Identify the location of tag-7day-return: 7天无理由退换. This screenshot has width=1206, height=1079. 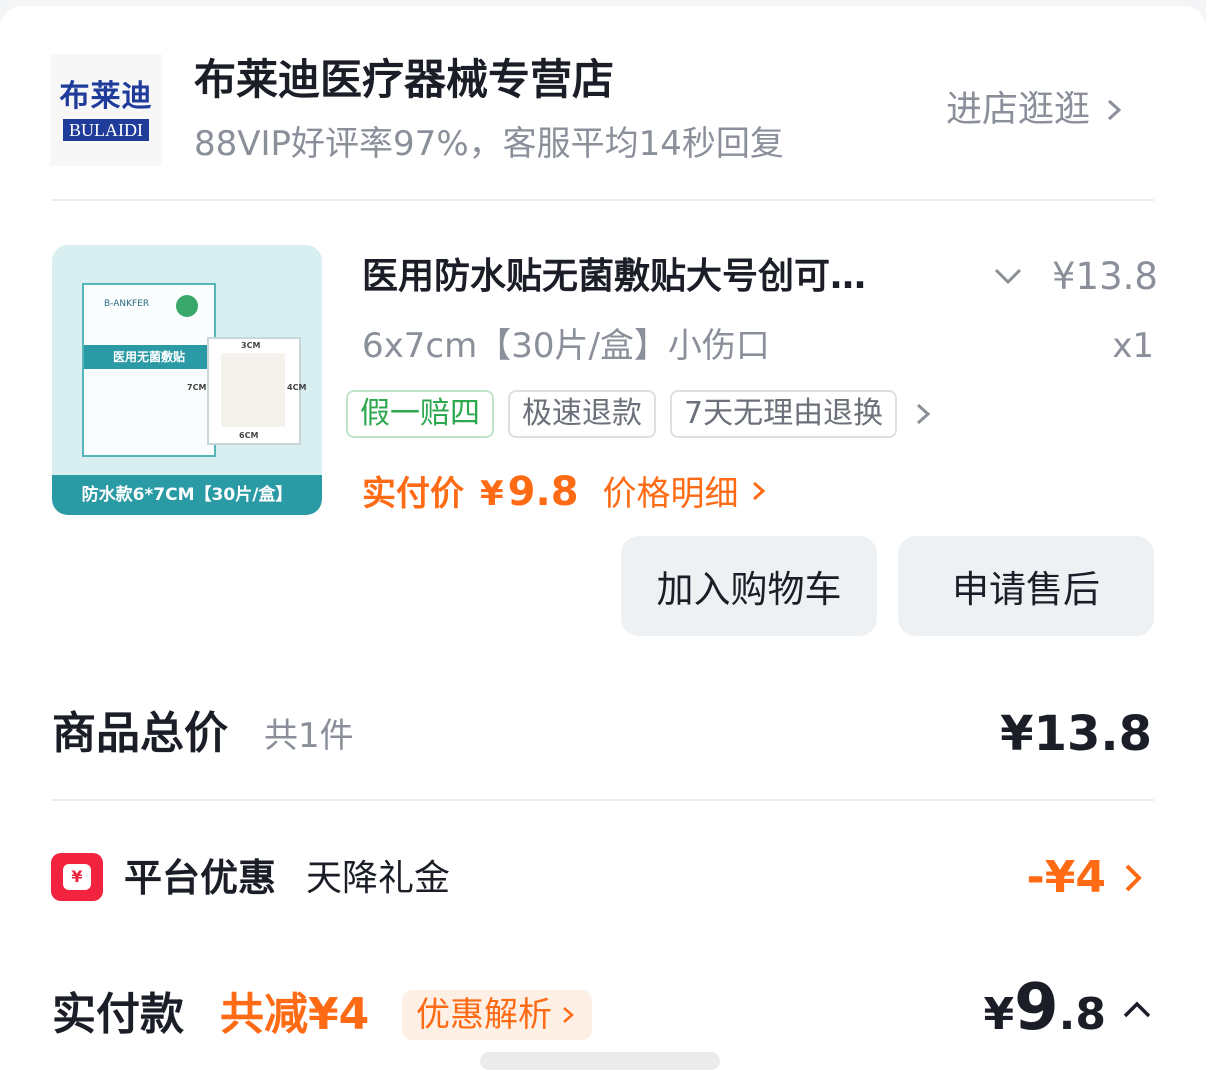
(784, 414).